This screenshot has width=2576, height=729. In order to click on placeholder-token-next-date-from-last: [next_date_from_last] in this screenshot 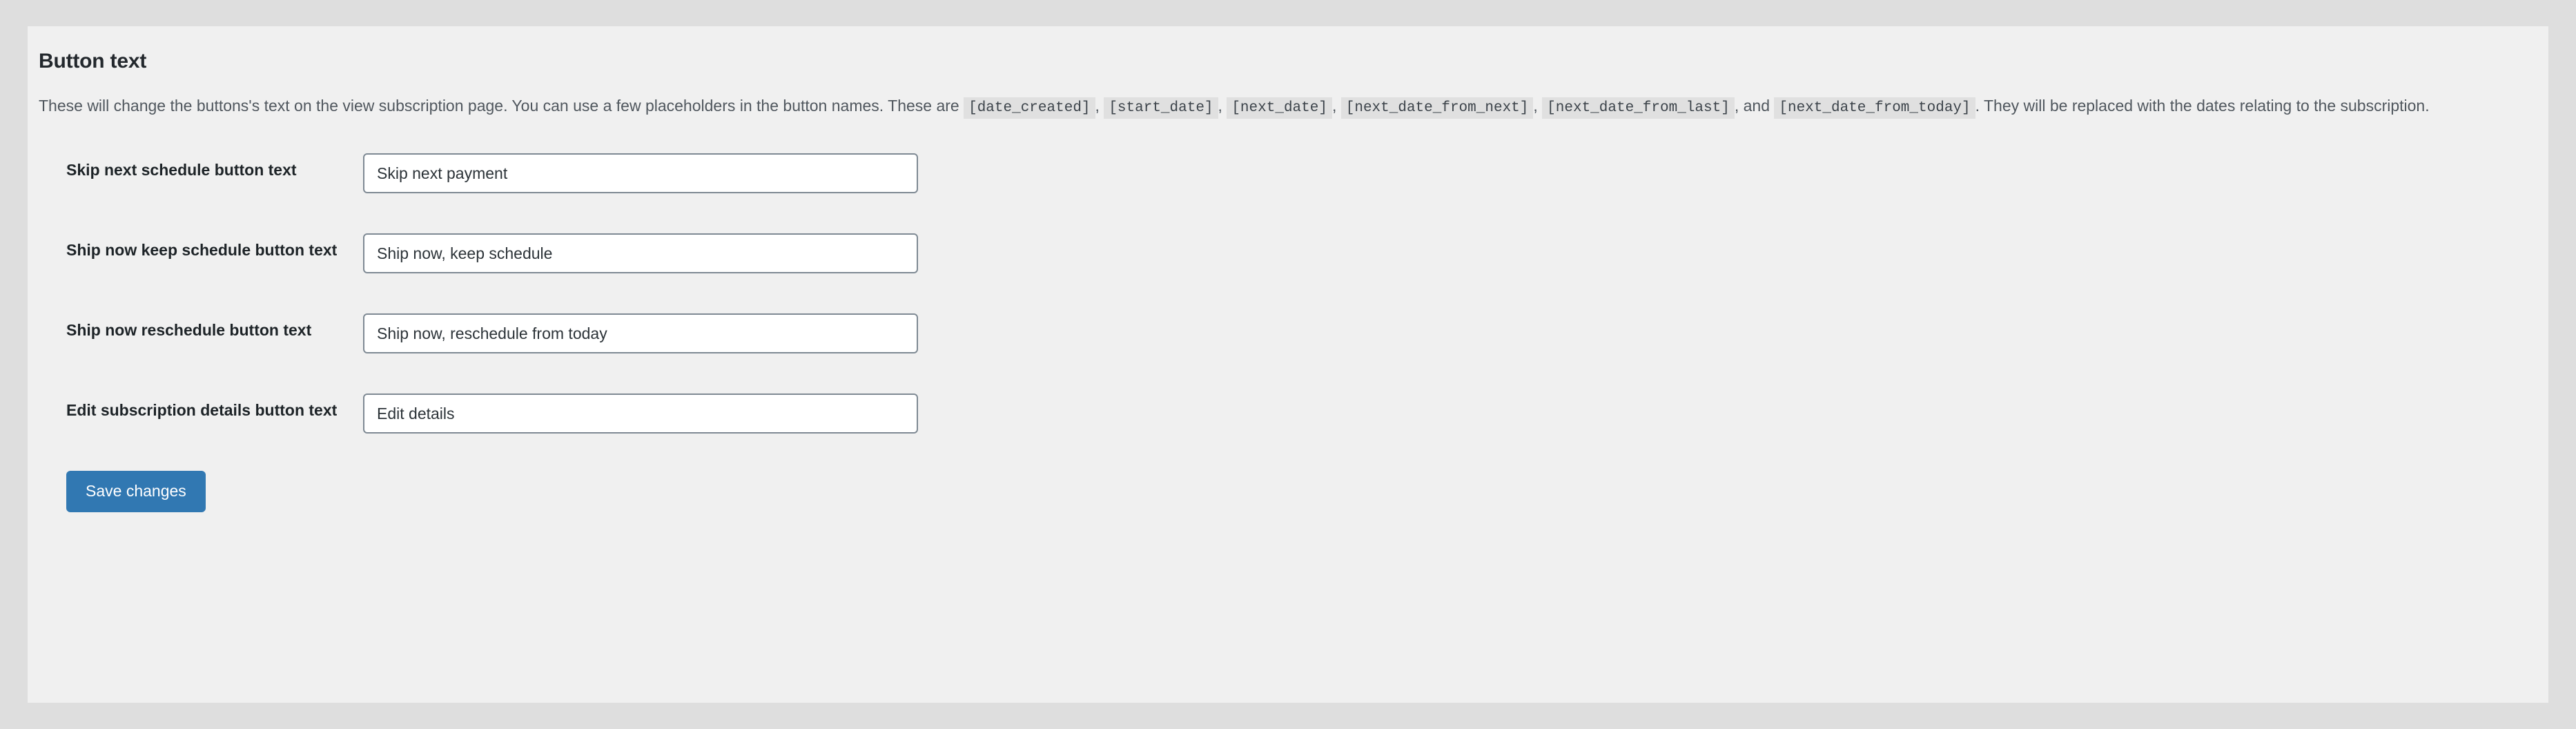, I will do `click(1638, 108)`.